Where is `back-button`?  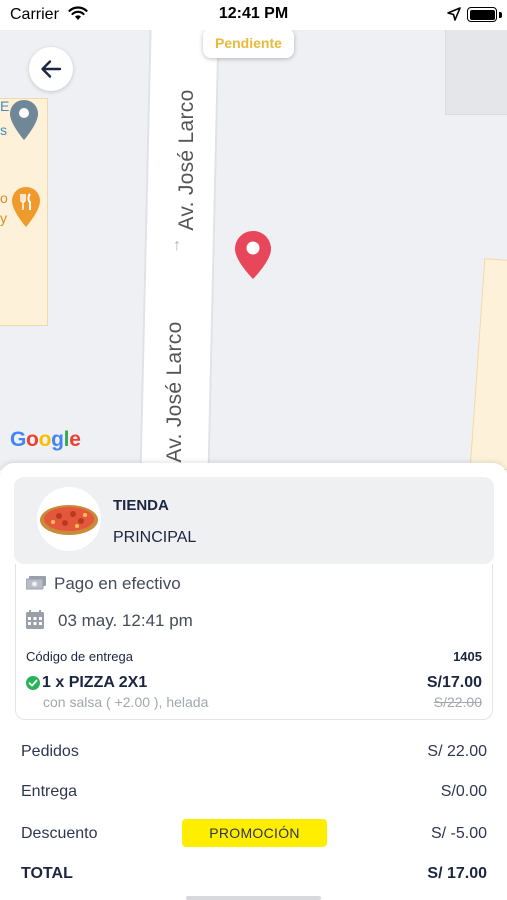 back-button is located at coordinates (51, 69).